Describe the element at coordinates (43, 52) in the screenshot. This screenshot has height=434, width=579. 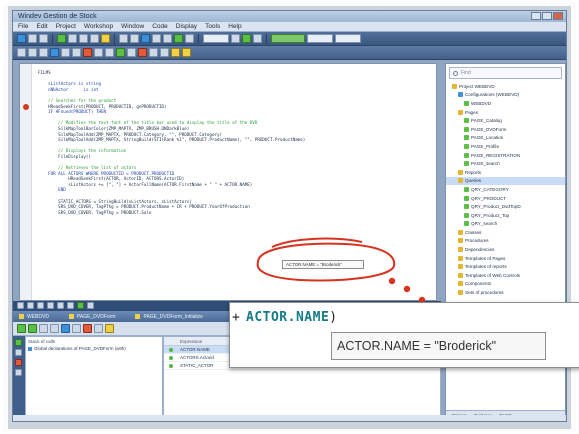
I see `comment-icon` at that location.